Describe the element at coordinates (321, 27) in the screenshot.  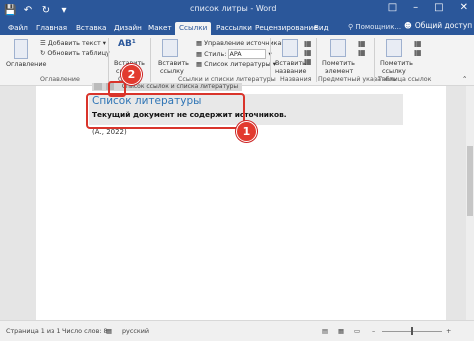
I see `tab-view: Вид` at that location.